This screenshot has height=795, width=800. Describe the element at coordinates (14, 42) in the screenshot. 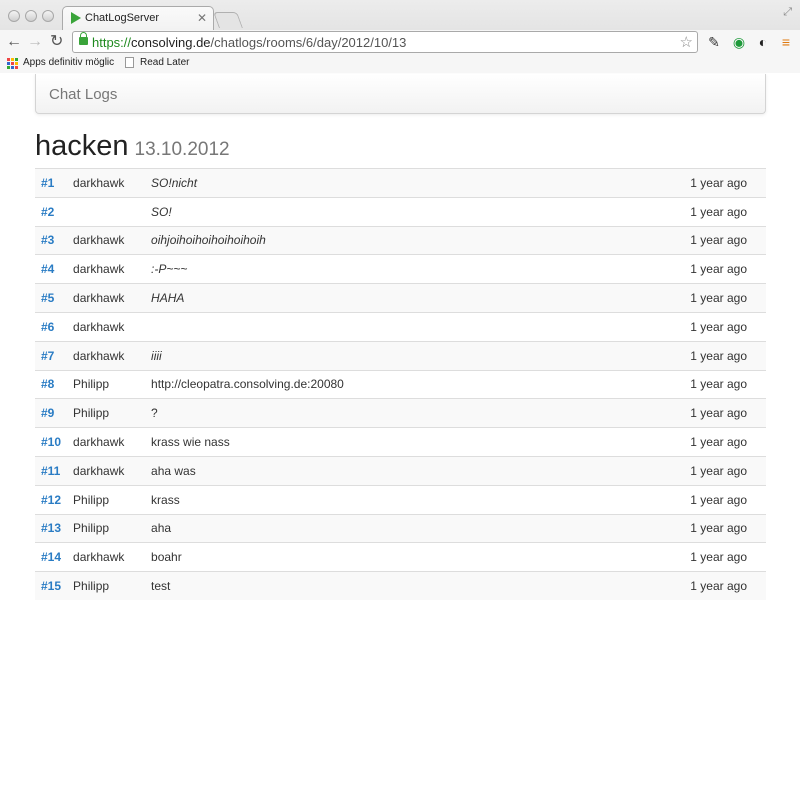

I see `back-icon: ←` at that location.